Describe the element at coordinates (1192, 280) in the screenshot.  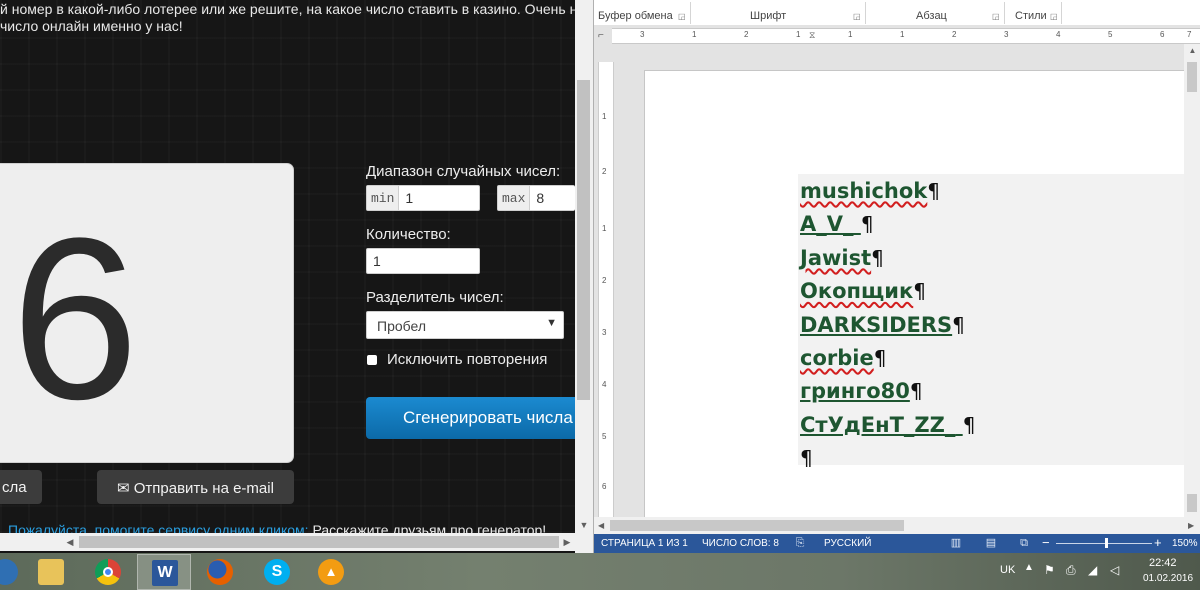
I see `word-vertical-scrollbar: ▲` at that location.